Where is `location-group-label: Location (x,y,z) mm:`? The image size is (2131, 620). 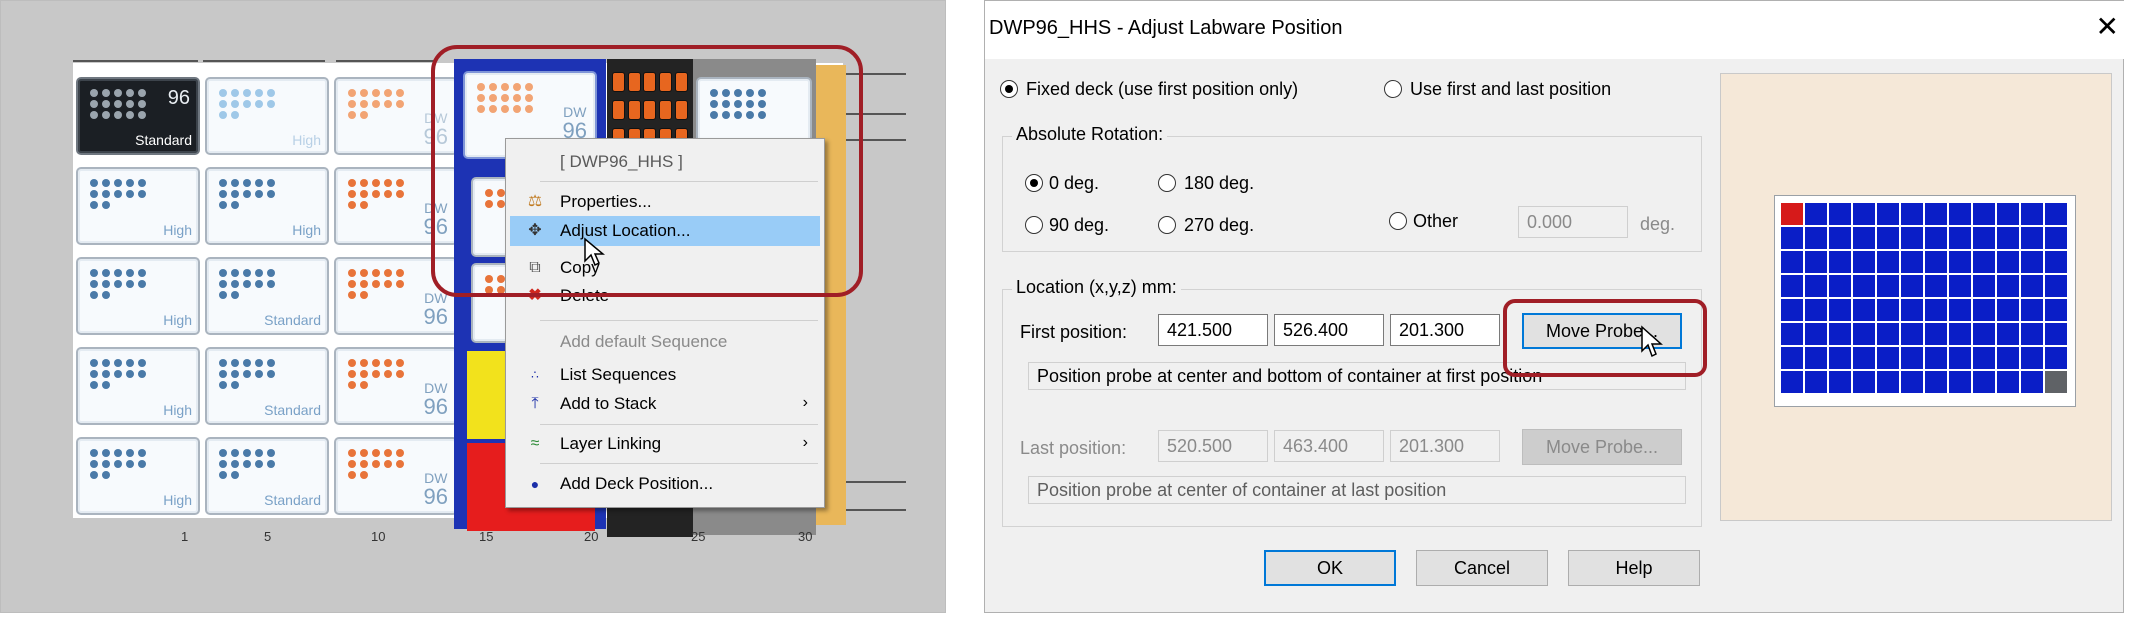
location-group-label: Location (x,y,z) mm: is located at coordinates (1096, 287).